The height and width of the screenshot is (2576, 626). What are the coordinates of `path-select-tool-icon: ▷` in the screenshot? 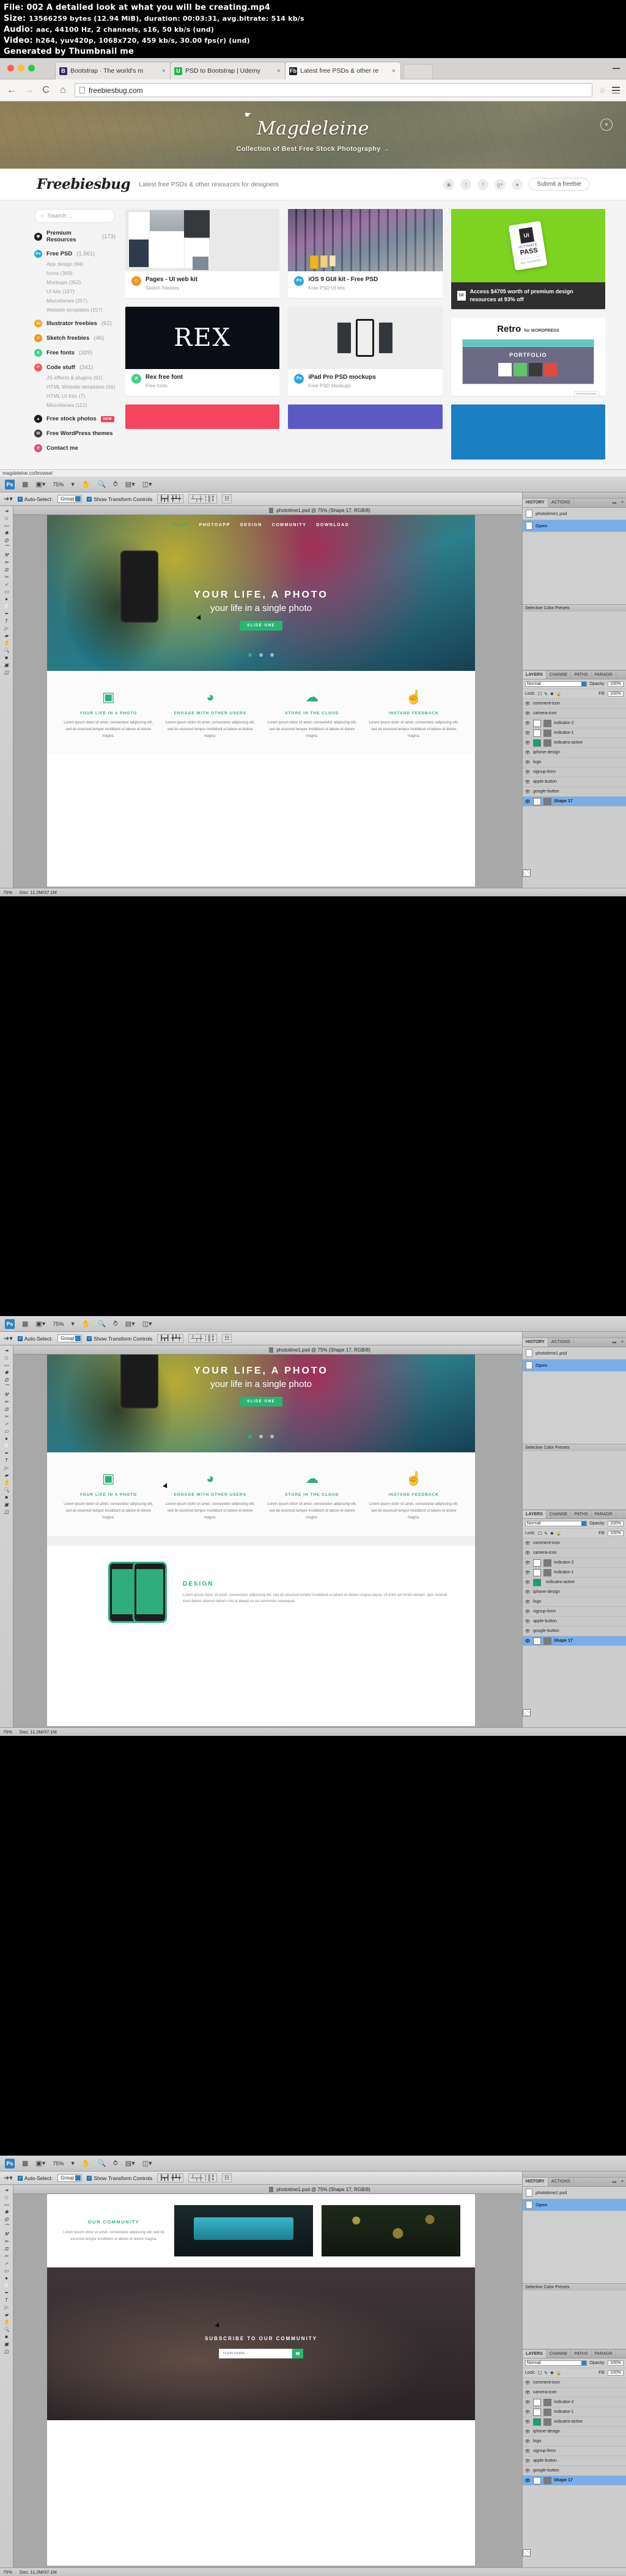 It's located at (6, 2307).